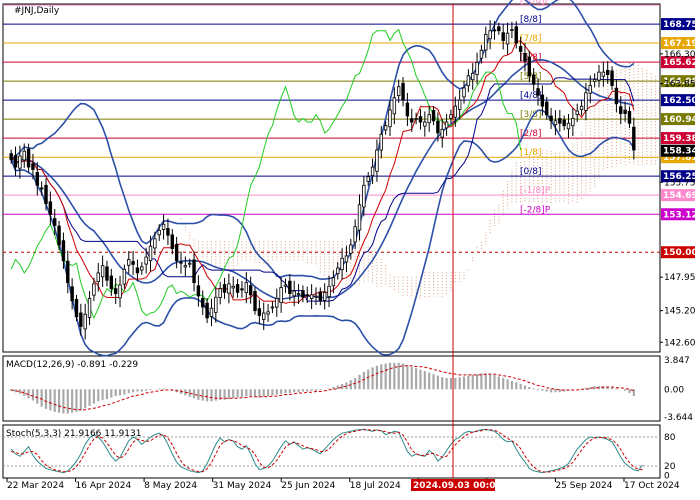  Describe the element at coordinates (674, 390) in the screenshot. I see `macd-tick-label: 0.00` at that location.